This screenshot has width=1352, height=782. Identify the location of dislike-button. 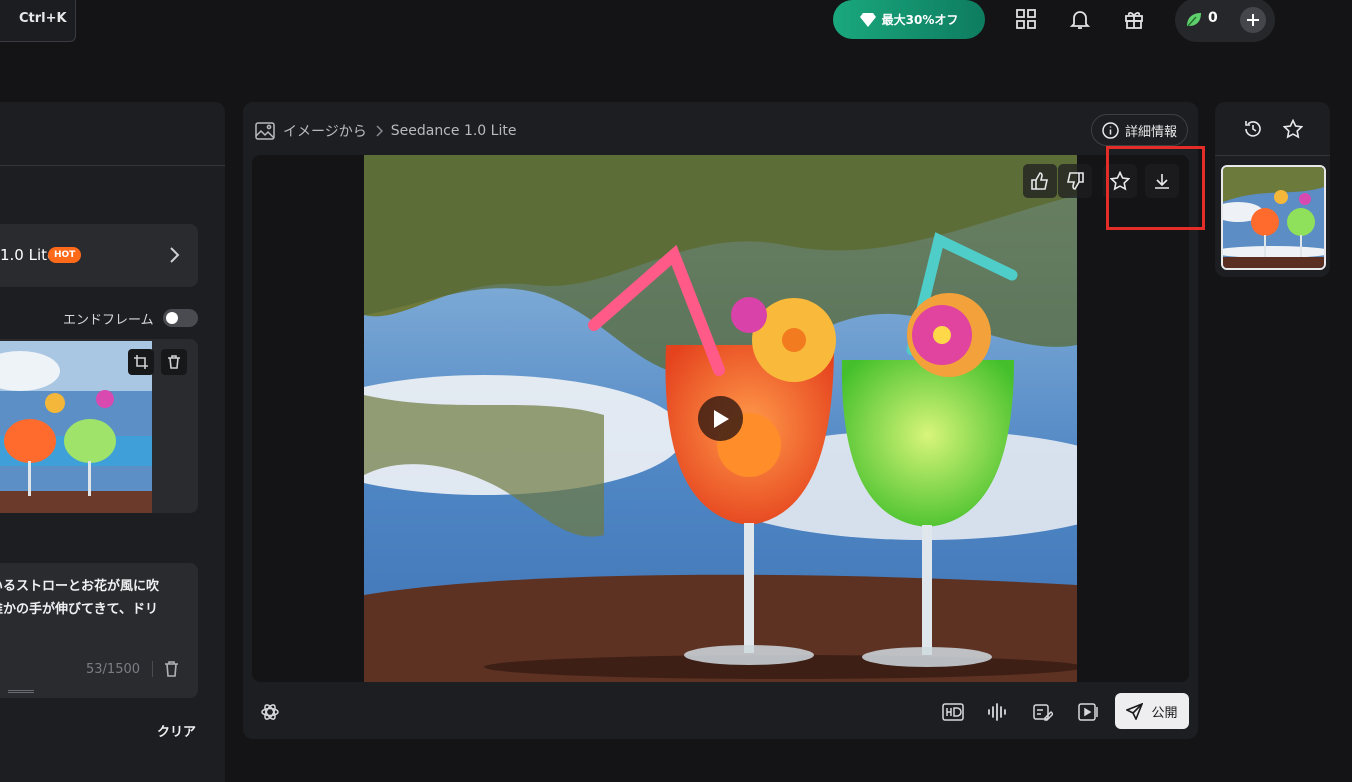
(1075, 181).